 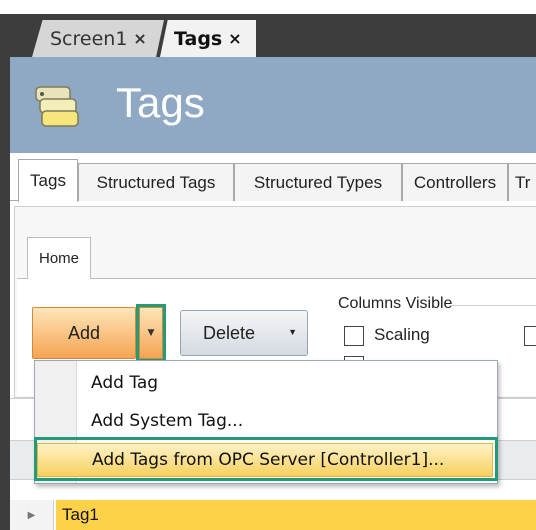 What do you see at coordinates (124, 383) in the screenshot?
I see `menu-item-add-tag: Add Tag` at bounding box center [124, 383].